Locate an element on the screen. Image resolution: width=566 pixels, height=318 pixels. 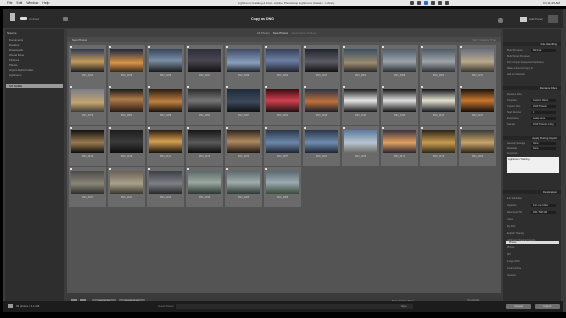
thumbnail-cell: DSC_0157 is located at coordinates (282, 146).